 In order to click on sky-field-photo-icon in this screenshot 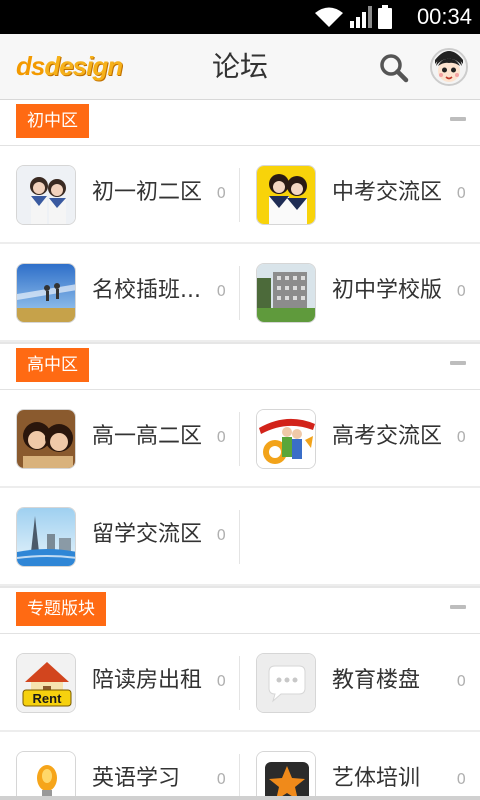, I will do `click(46, 293)`.